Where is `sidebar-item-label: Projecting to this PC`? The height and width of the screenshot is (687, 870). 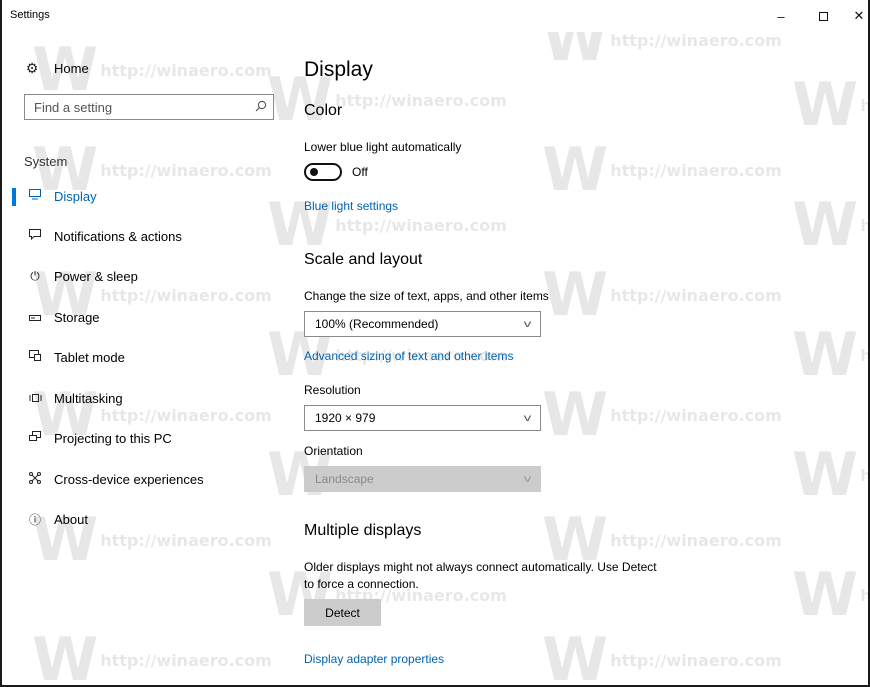 sidebar-item-label: Projecting to this PC is located at coordinates (113, 438).